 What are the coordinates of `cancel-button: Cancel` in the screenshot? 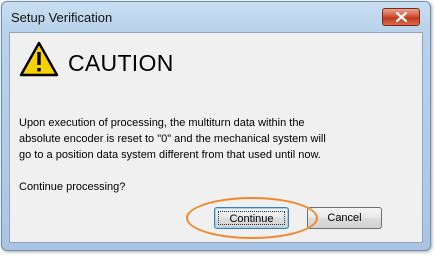 It's located at (344, 218).